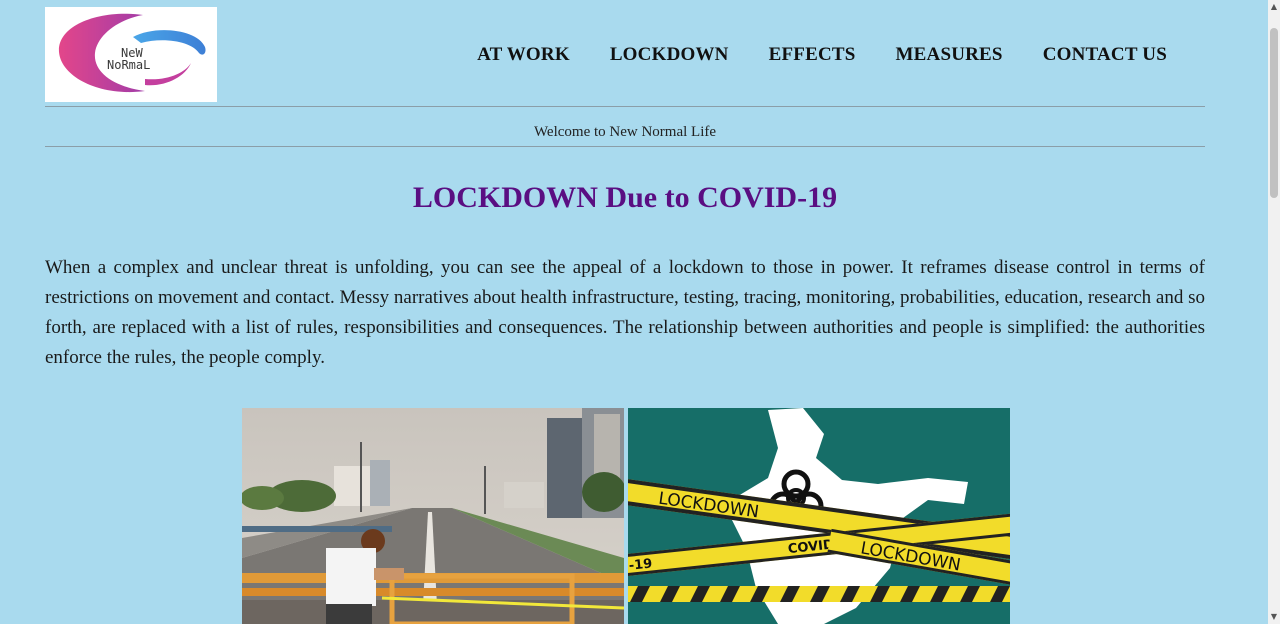  What do you see at coordinates (1274, 7) in the screenshot?
I see `scroll-up-arrow-icon: ▲` at bounding box center [1274, 7].